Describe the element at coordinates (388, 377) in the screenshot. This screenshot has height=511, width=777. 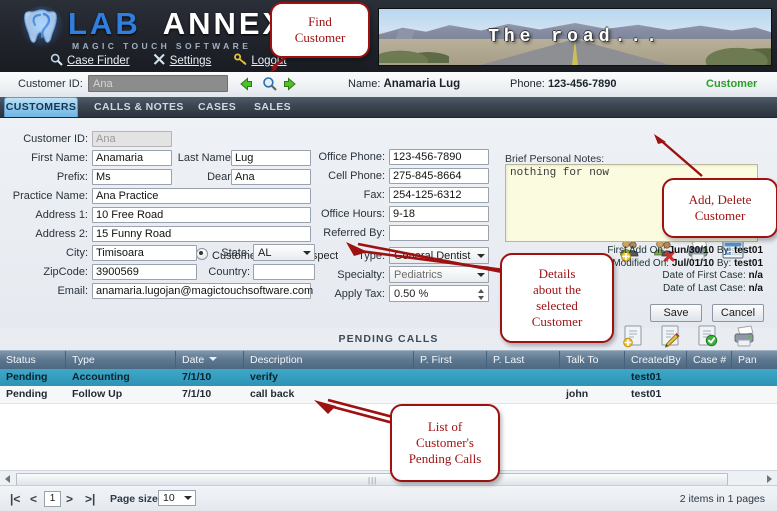
I see `table-row: Pending Accounting 7/1/10 verify test01` at that location.